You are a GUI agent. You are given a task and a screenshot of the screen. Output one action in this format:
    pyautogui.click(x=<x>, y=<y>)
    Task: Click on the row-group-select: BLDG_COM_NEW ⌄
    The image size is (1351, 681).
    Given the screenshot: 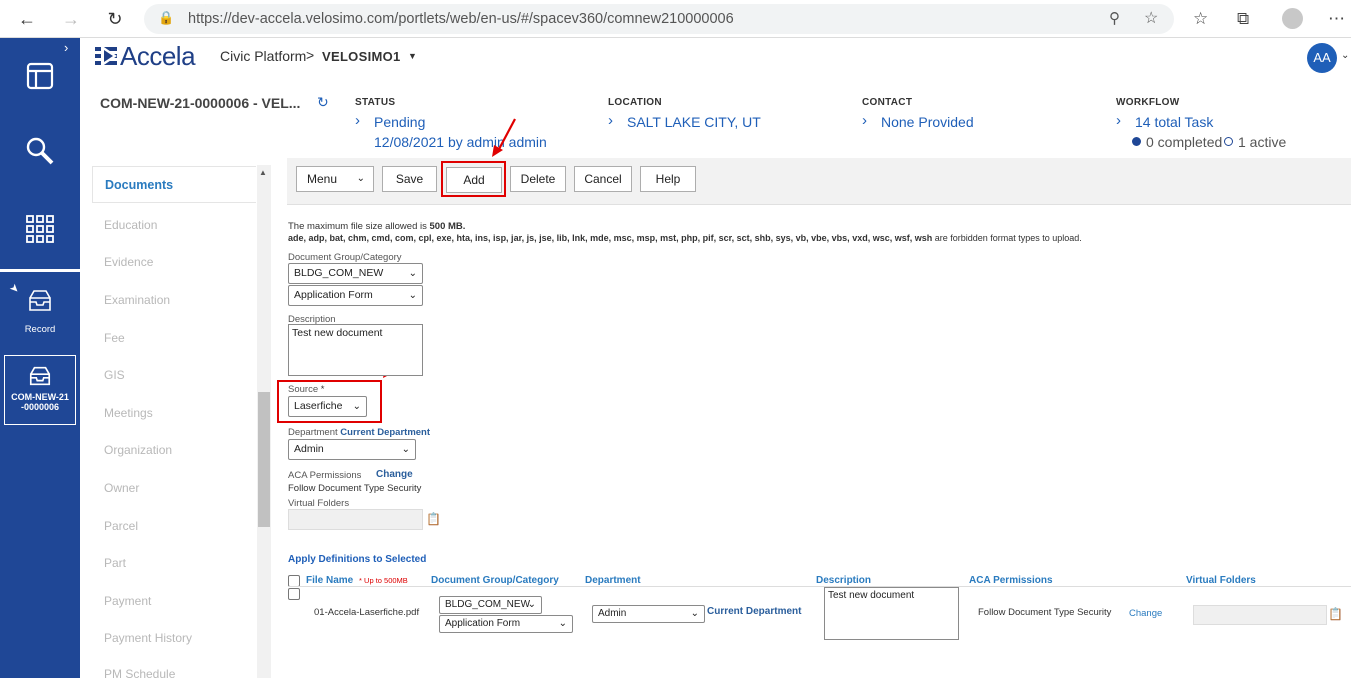 What is the action you would take?
    pyautogui.click(x=490, y=605)
    